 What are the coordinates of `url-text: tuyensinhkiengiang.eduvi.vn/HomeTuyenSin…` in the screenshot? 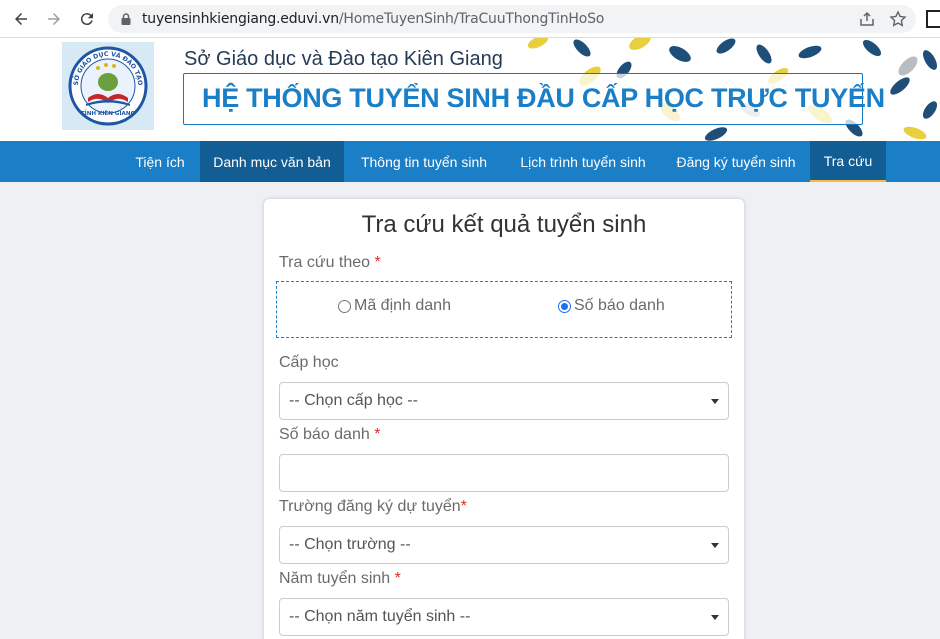 It's located at (373, 19).